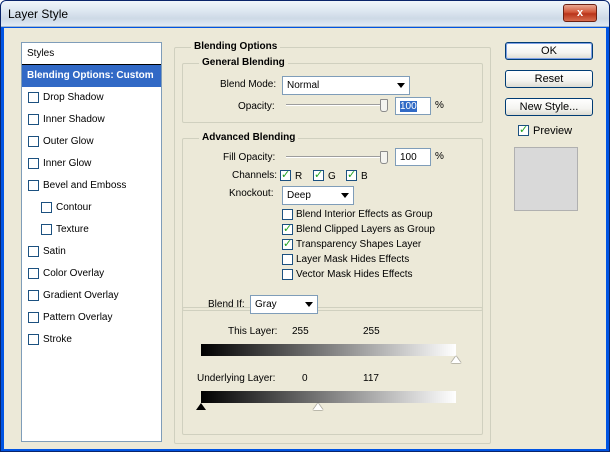 This screenshot has height=452, width=610. What do you see at coordinates (251, 193) in the screenshot?
I see `knockout-label: Knockout:` at bounding box center [251, 193].